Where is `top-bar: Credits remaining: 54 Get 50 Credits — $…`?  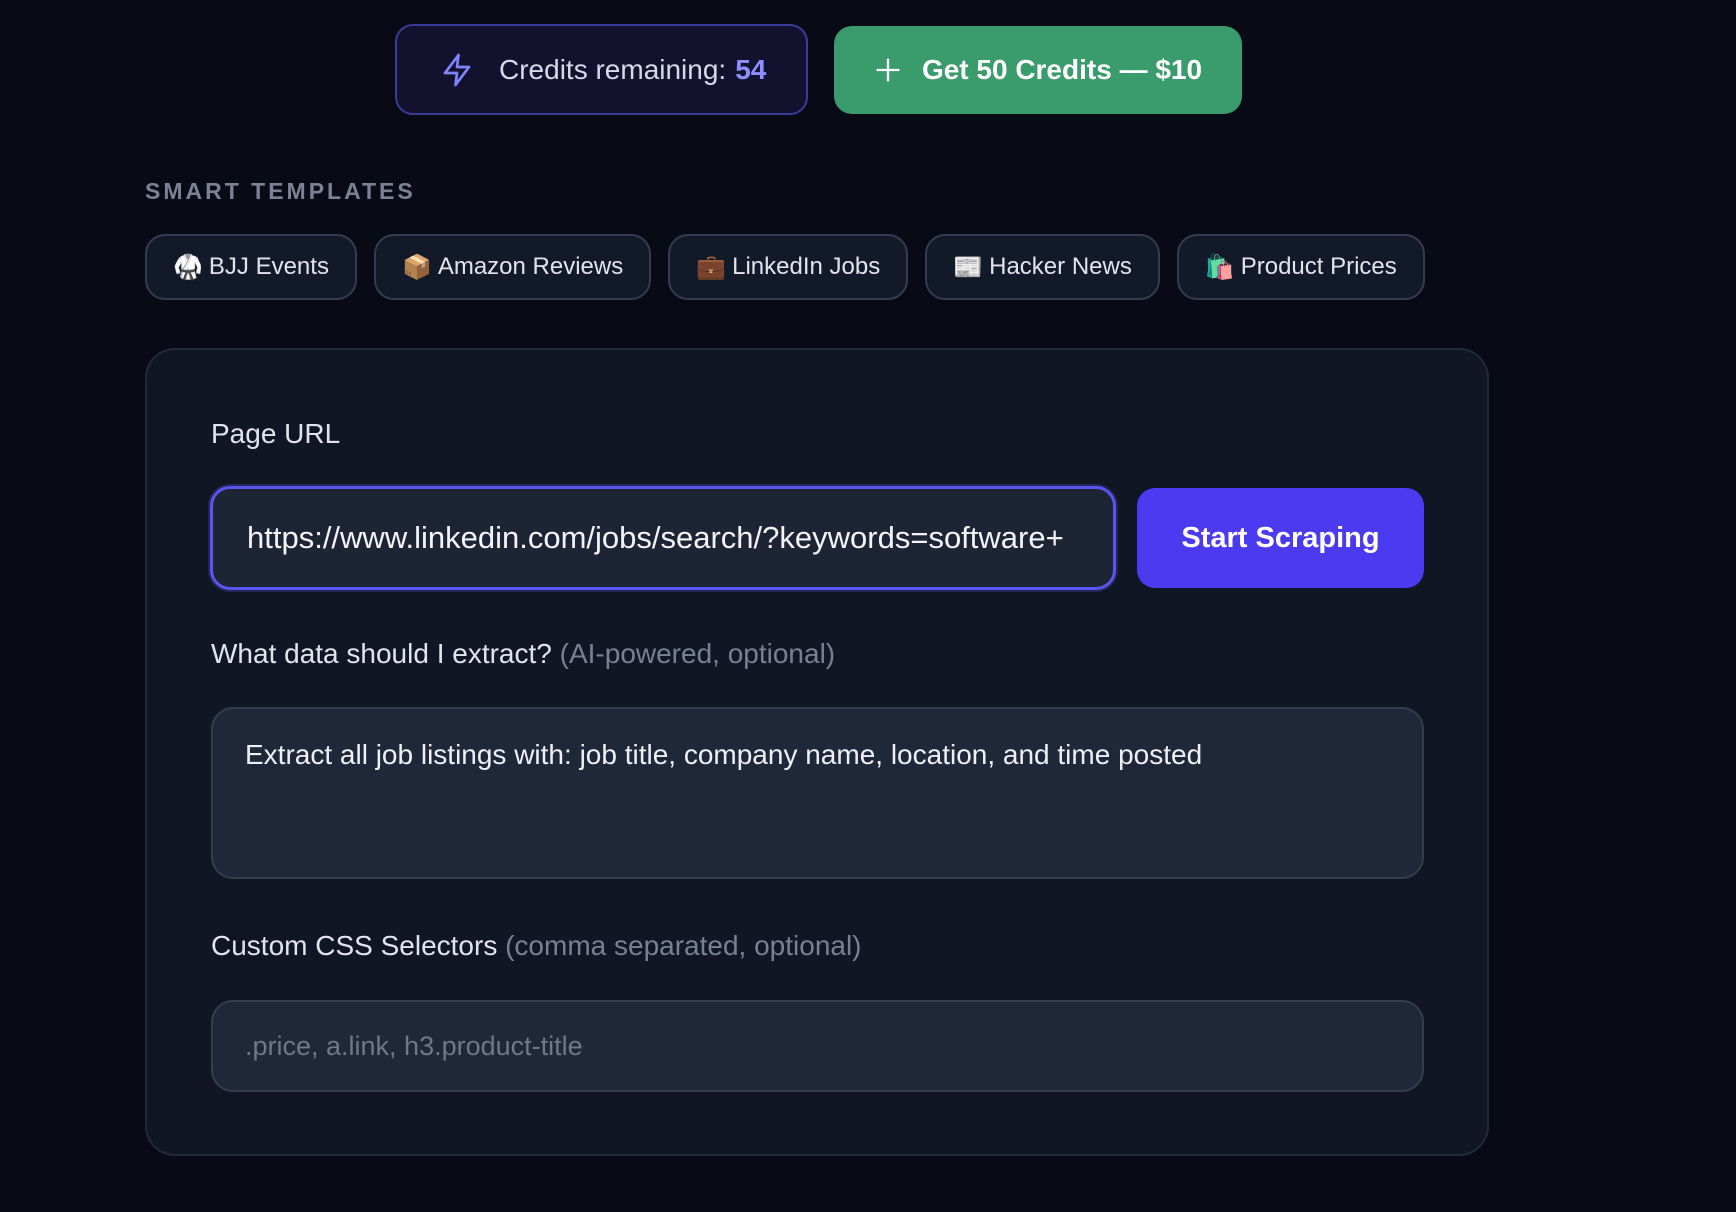
top-bar: Credits remaining: 54 Get 50 Credits — $… is located at coordinates (818, 69).